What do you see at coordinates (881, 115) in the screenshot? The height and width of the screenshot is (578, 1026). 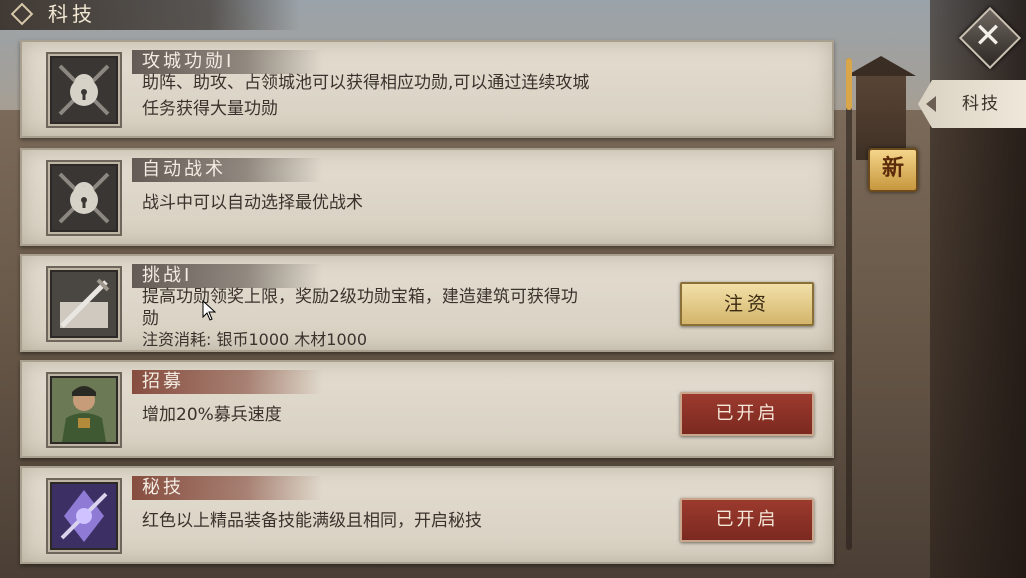 I see `background-watchtower` at bounding box center [881, 115].